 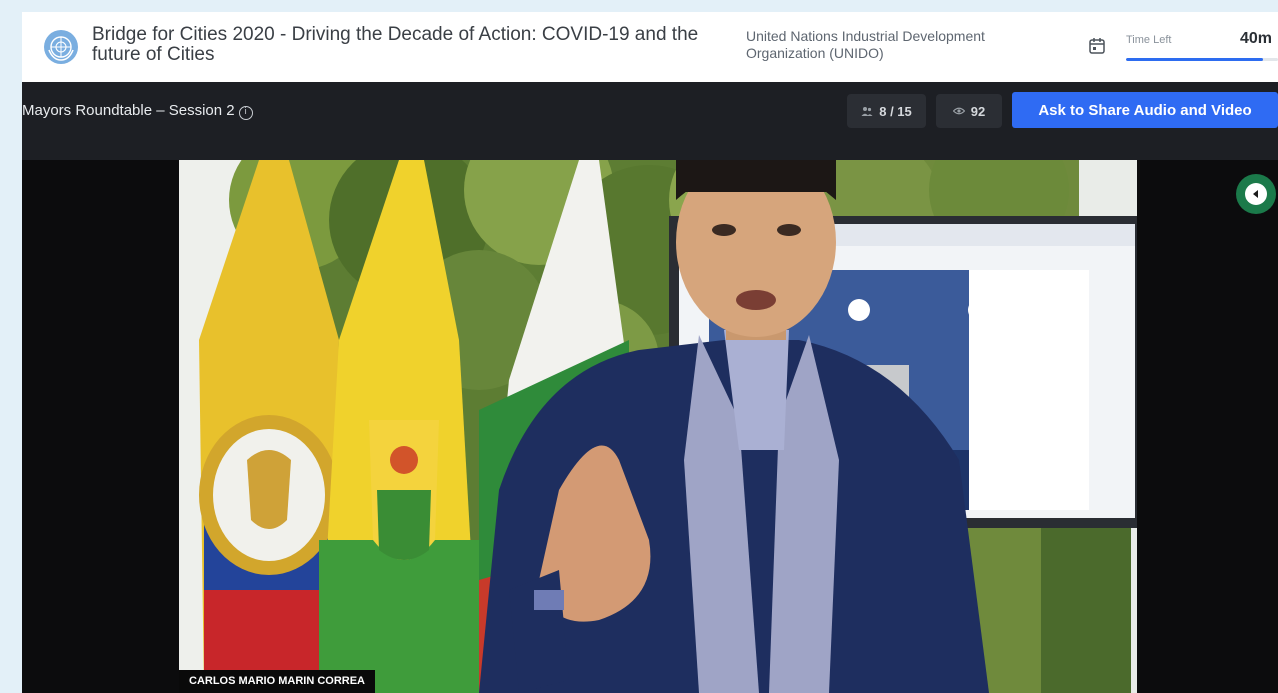 I want to click on time-left-label: Time Left, so click(x=1149, y=40).